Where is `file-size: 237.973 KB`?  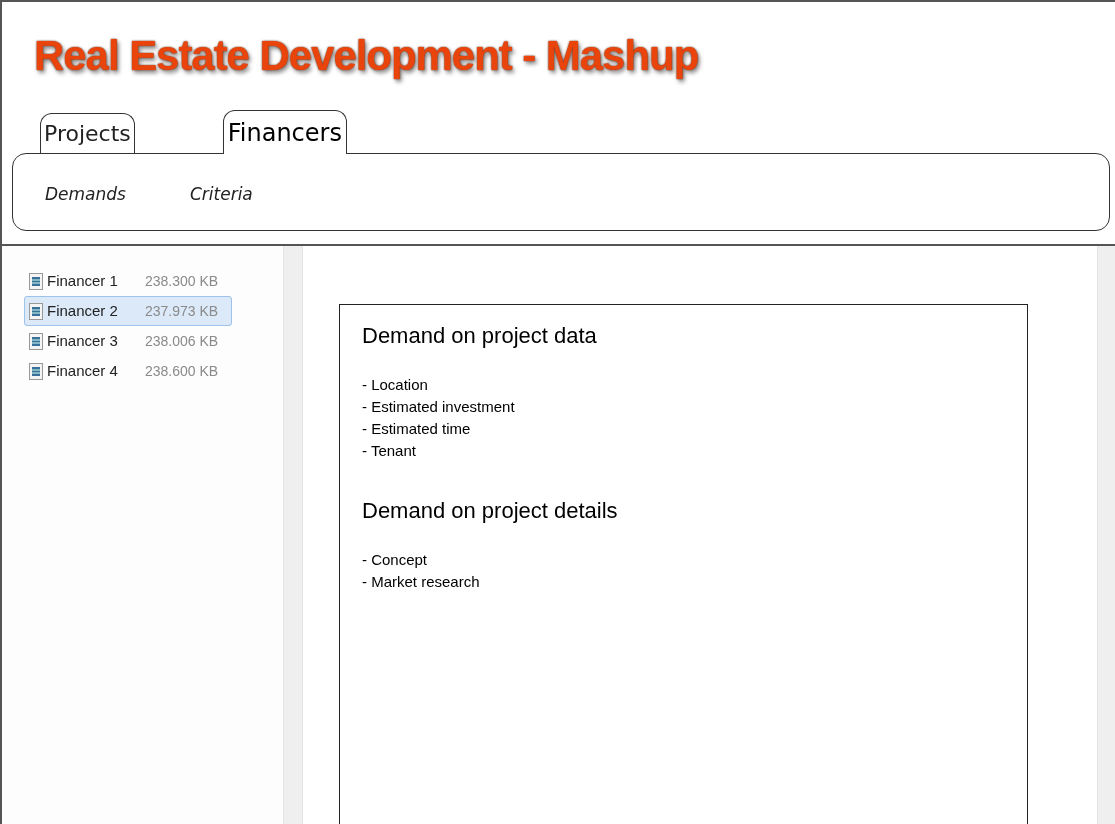
file-size: 237.973 KB is located at coordinates (182, 311).